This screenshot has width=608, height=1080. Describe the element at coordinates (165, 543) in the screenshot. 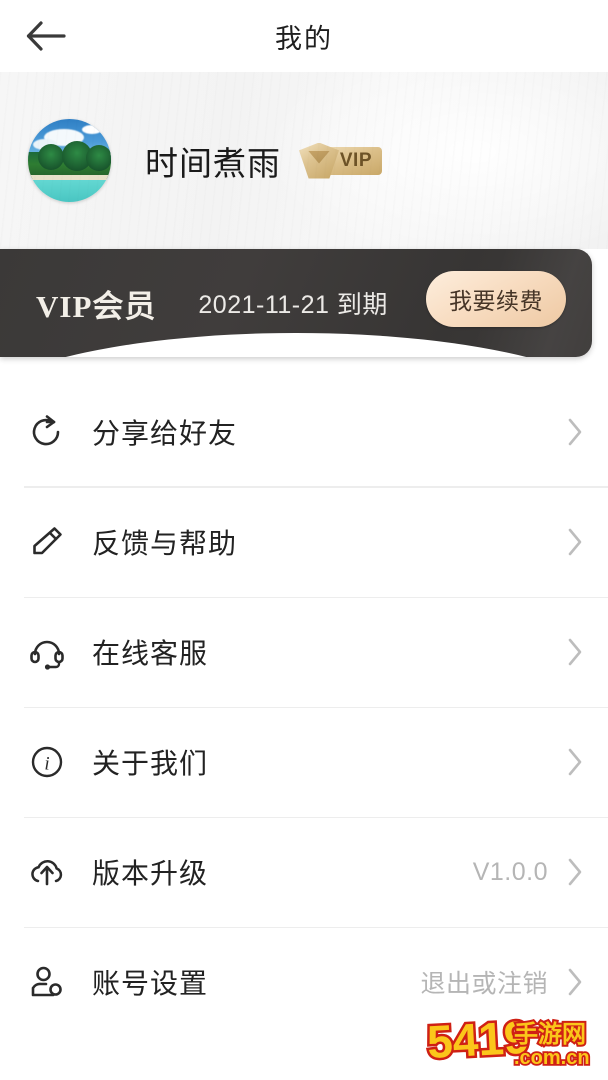

I see `menu-item-label: 反馈与帮助` at that location.